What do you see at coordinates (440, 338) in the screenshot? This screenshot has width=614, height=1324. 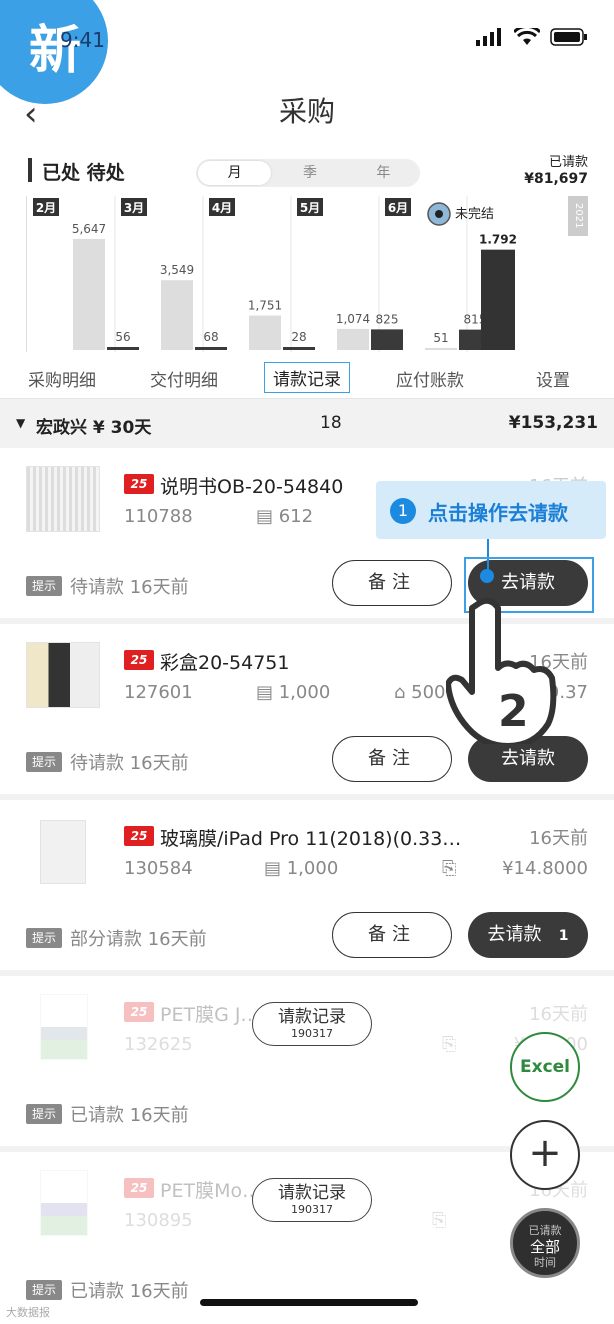 I see `bar-processed-label: 51` at bounding box center [440, 338].